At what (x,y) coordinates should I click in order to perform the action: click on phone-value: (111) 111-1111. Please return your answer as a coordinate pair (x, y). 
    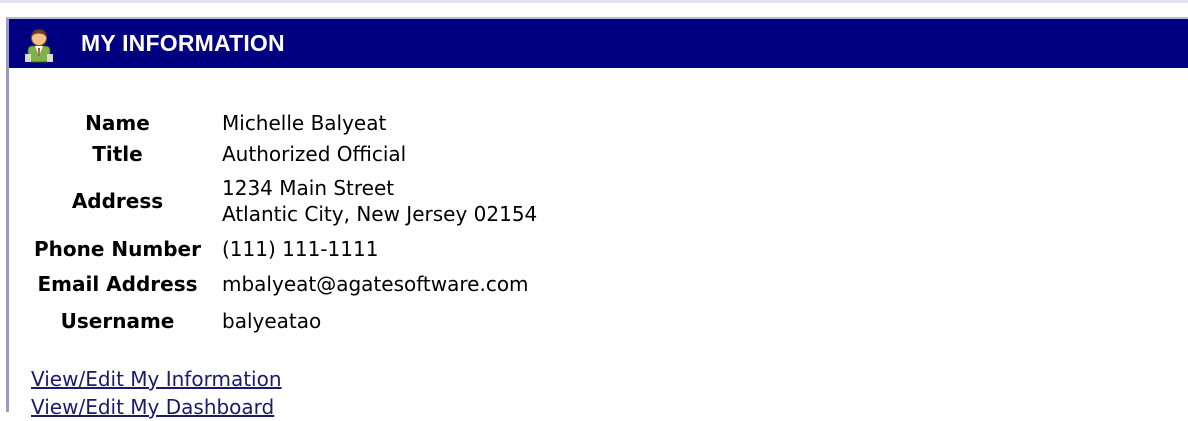
    Looking at the image, I should click on (300, 248).